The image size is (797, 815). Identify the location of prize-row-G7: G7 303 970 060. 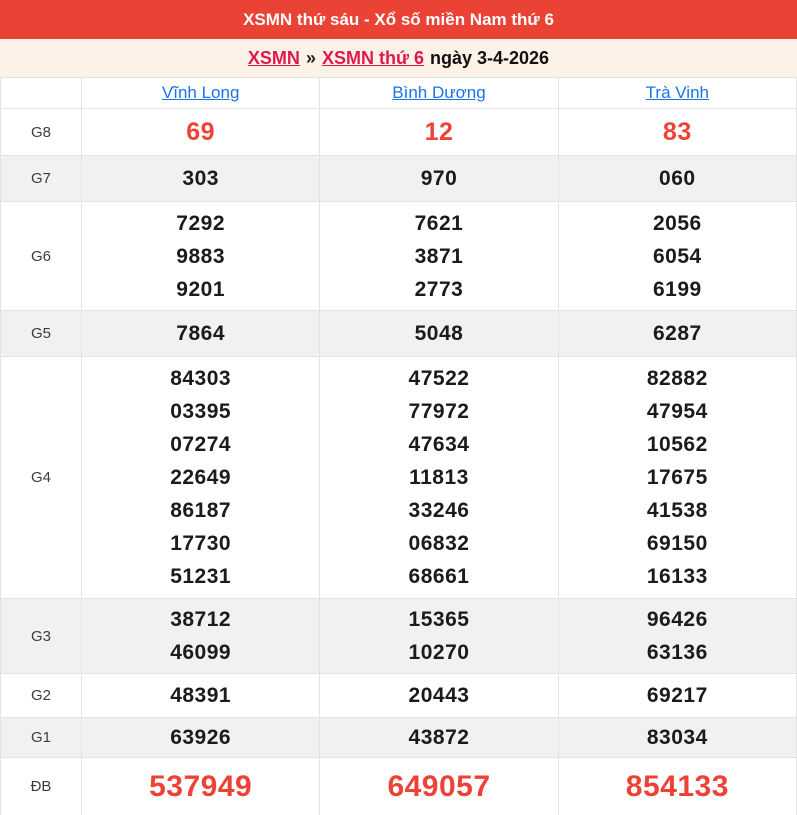
(398, 178).